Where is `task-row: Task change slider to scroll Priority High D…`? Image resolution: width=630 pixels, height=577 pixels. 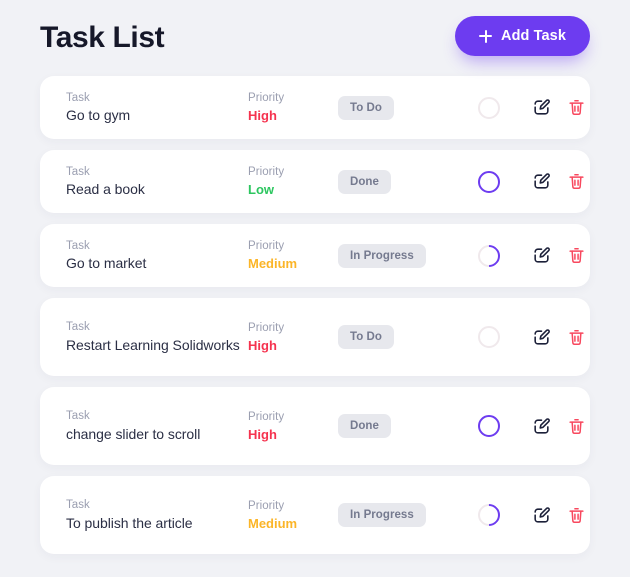
task-row: Task change slider to scroll Priority High D… is located at coordinates (315, 426).